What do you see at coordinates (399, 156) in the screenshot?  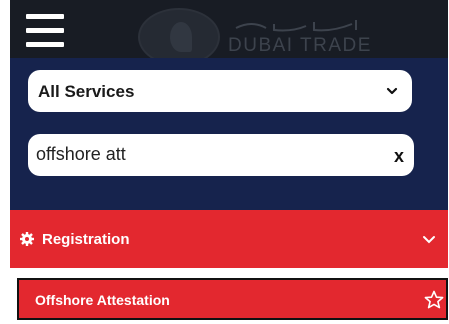 I see `clear-search-button: x` at bounding box center [399, 156].